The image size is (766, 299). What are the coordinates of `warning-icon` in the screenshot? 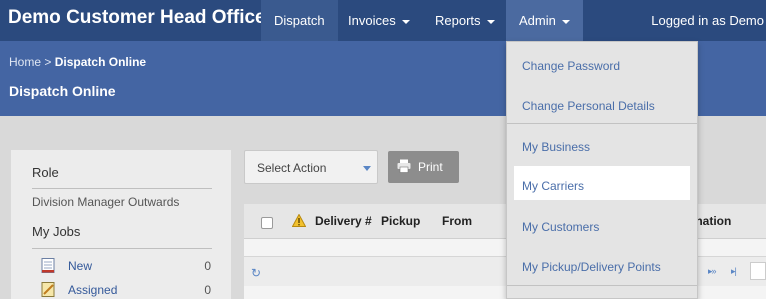 It's located at (299, 220).